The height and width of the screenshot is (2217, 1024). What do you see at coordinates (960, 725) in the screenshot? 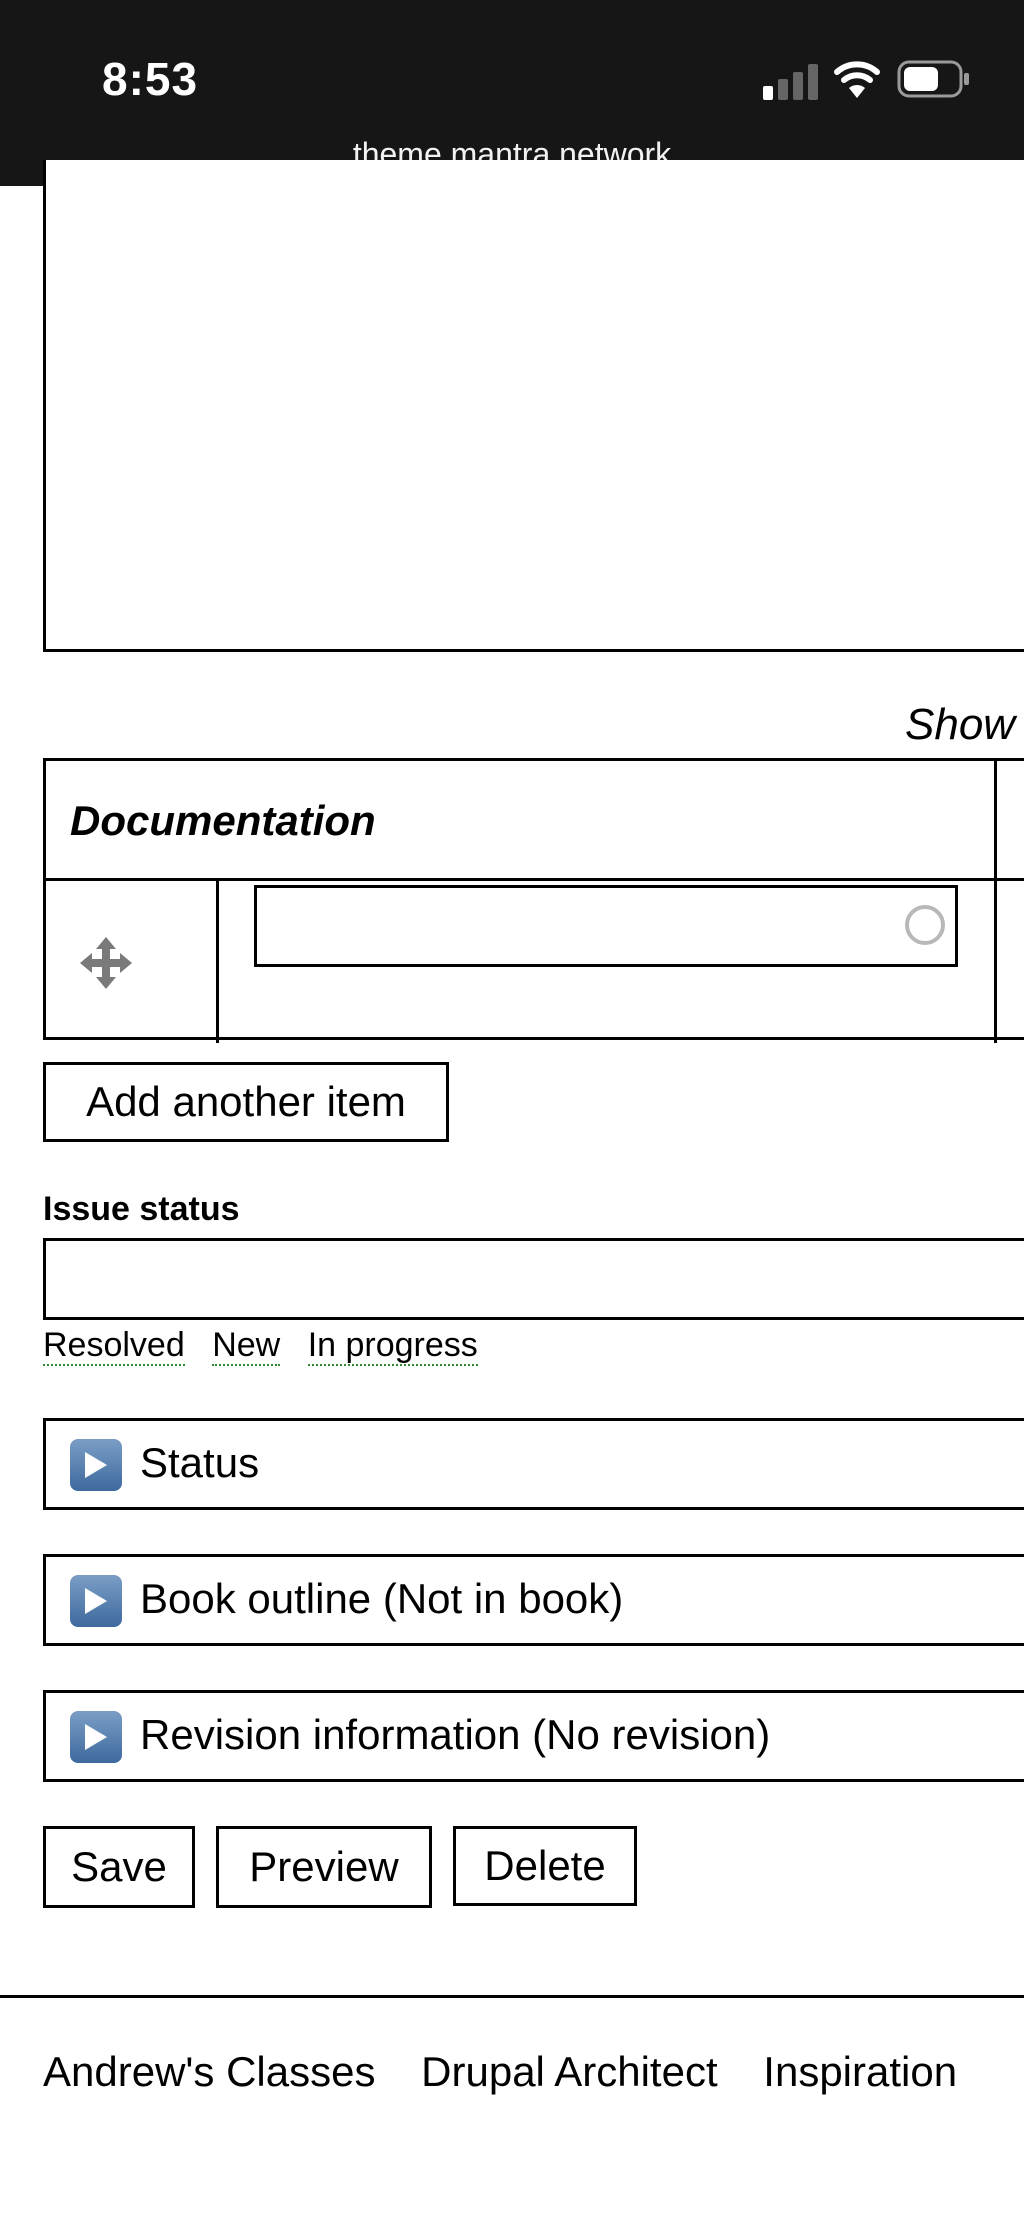
I see `show-row-weights-link: Show` at bounding box center [960, 725].